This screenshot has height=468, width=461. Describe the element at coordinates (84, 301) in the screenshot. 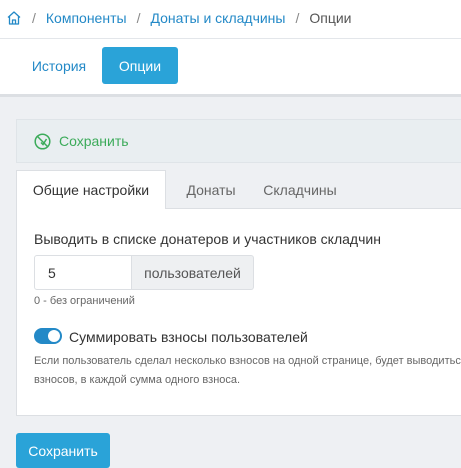

I see `list-count-hint: 0 - без ограничений` at that location.